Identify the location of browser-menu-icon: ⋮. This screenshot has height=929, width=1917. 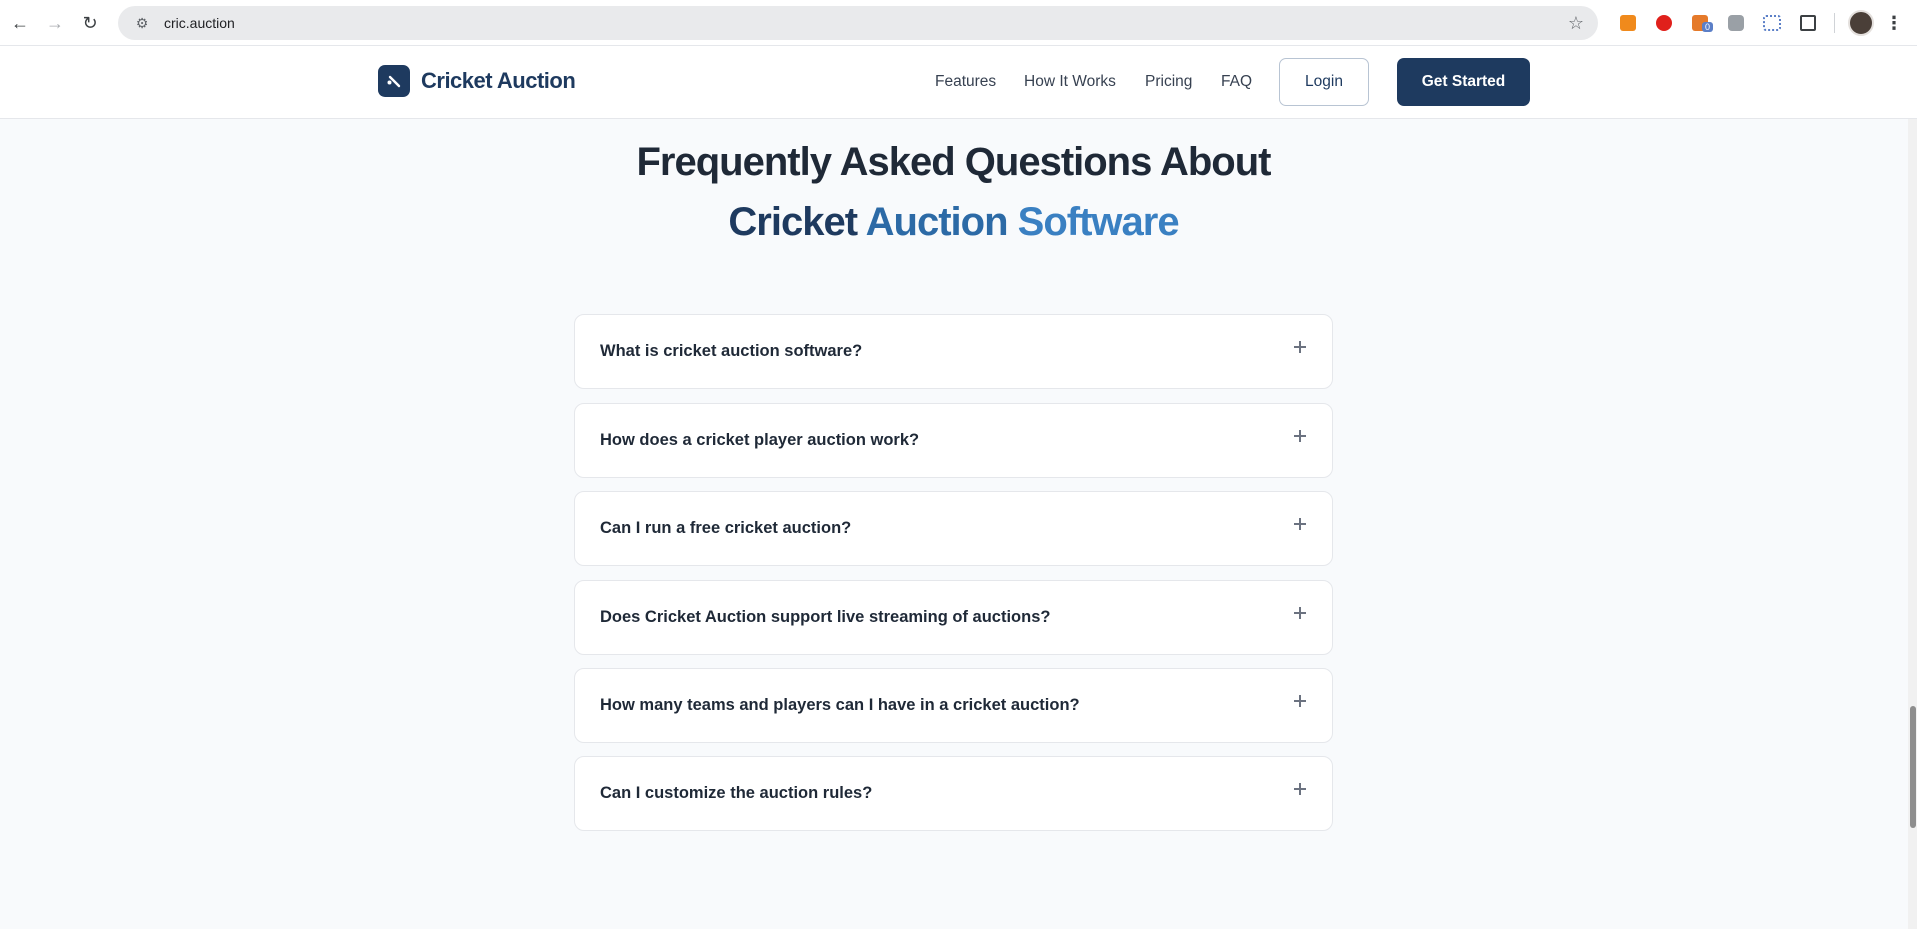
(1894, 23).